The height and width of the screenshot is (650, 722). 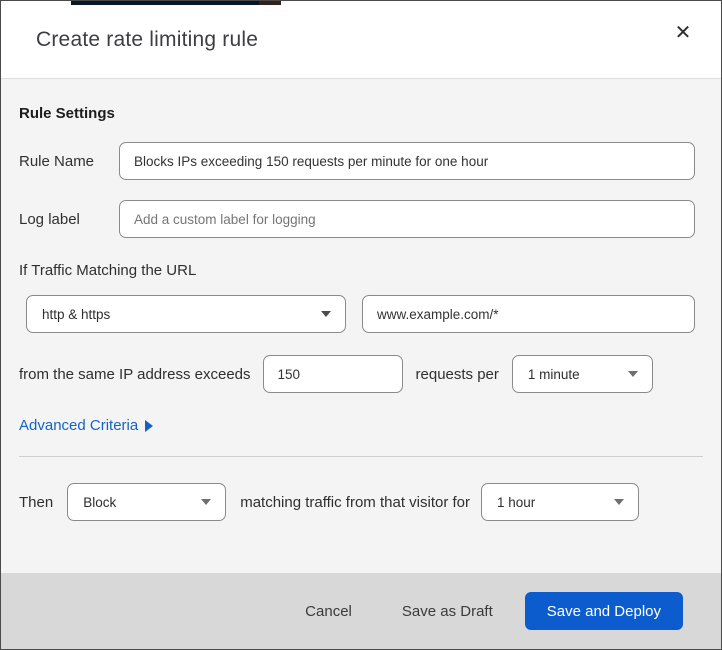 I want to click on period-select: 1 minute, so click(x=582, y=374).